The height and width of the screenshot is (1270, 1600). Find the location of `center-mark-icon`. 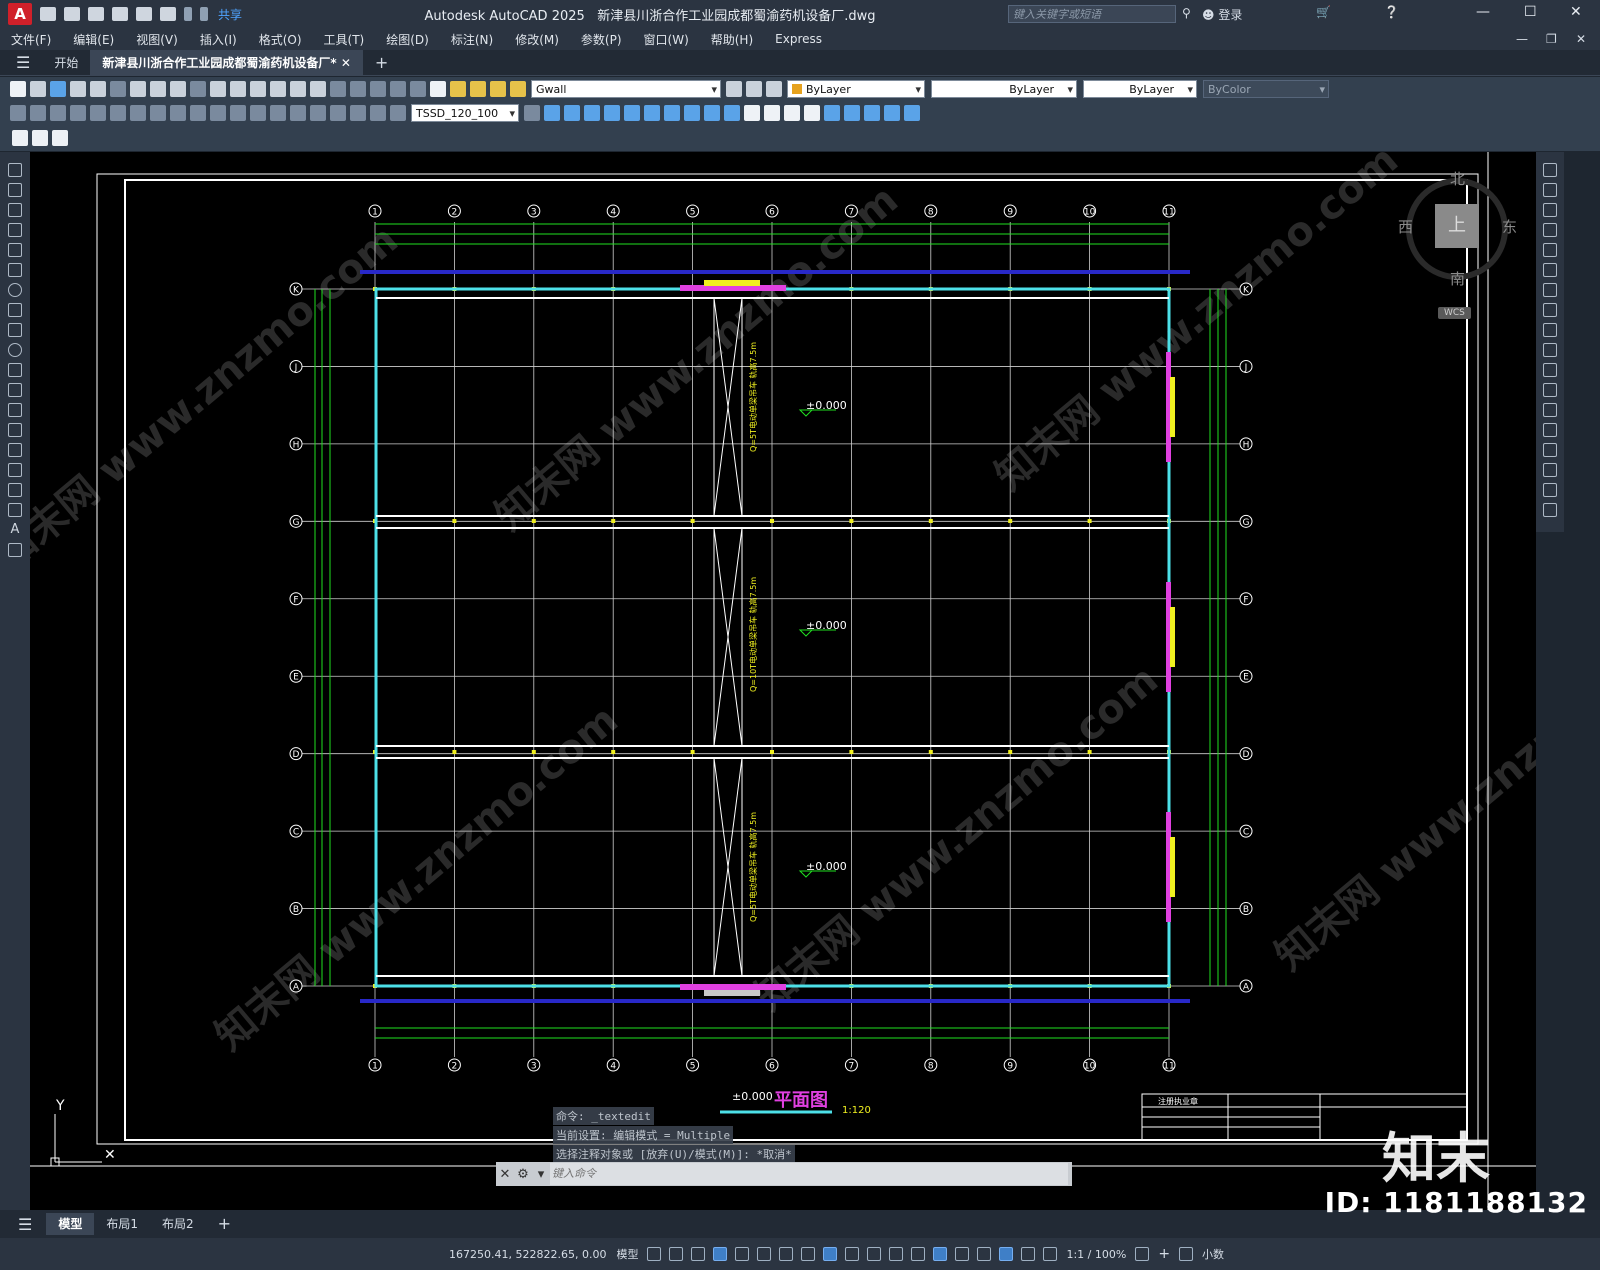

center-mark-icon is located at coordinates (298, 113).